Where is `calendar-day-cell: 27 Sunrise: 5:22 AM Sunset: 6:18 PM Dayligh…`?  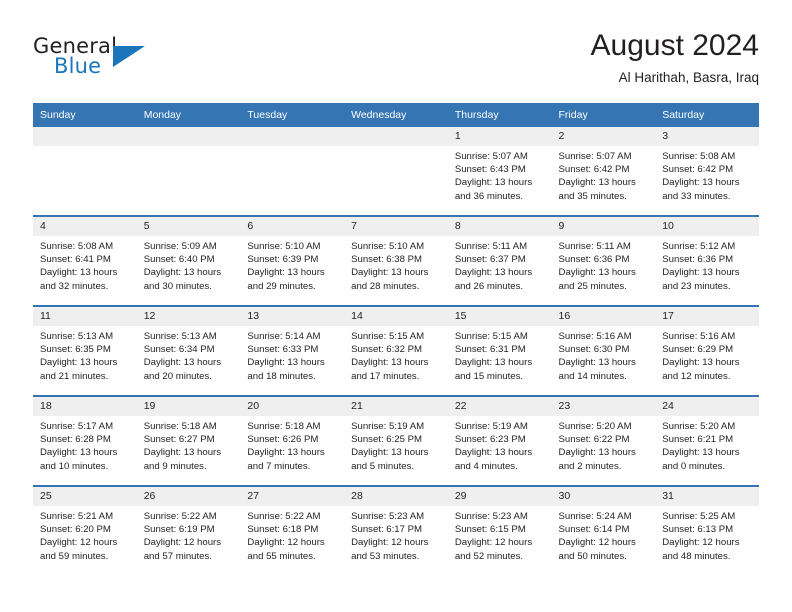 calendar-day-cell: 27 Sunrise: 5:22 AM Sunset: 6:18 PM Dayligh… is located at coordinates (292, 530).